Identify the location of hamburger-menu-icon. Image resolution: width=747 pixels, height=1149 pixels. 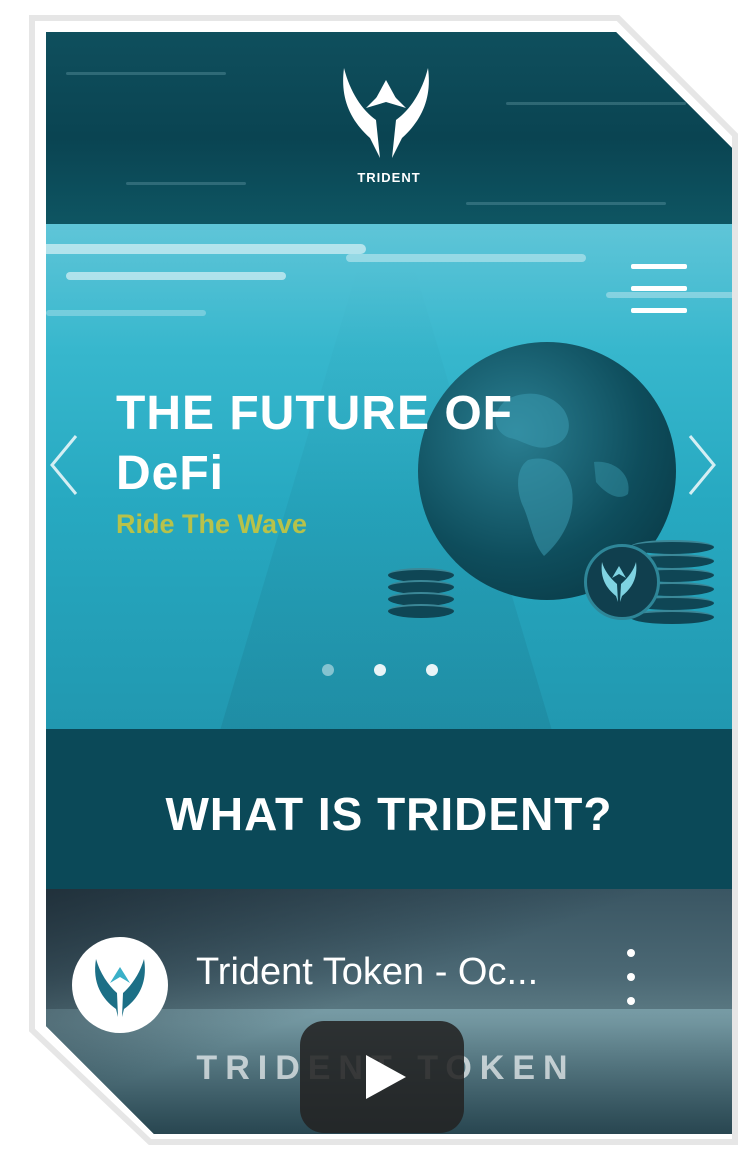
(659, 289).